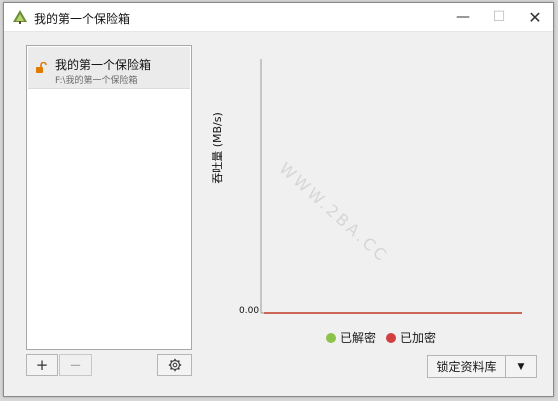  What do you see at coordinates (535, 17) in the screenshot?
I see `close-button: ✕` at bounding box center [535, 17].